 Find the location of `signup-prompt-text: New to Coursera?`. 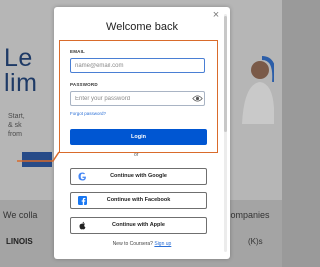

signup-prompt-text: New to Coursera? is located at coordinates (132, 244).